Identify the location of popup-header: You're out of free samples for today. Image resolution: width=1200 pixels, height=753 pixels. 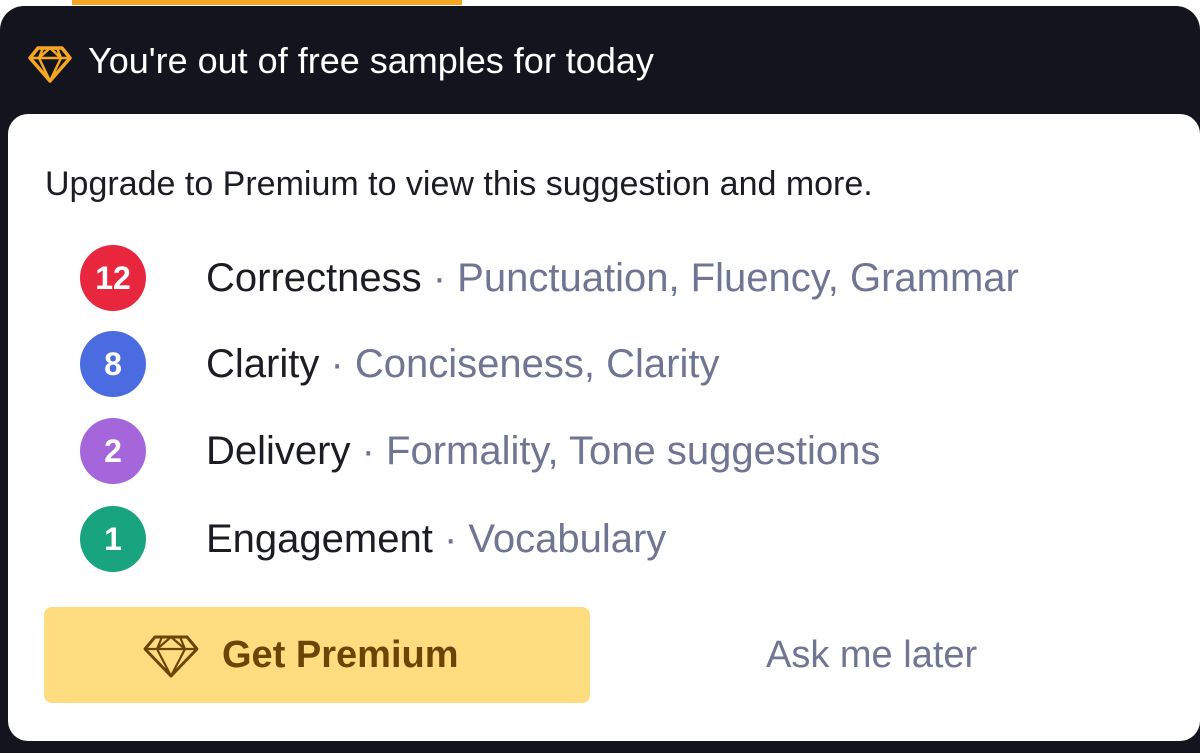
(600, 60).